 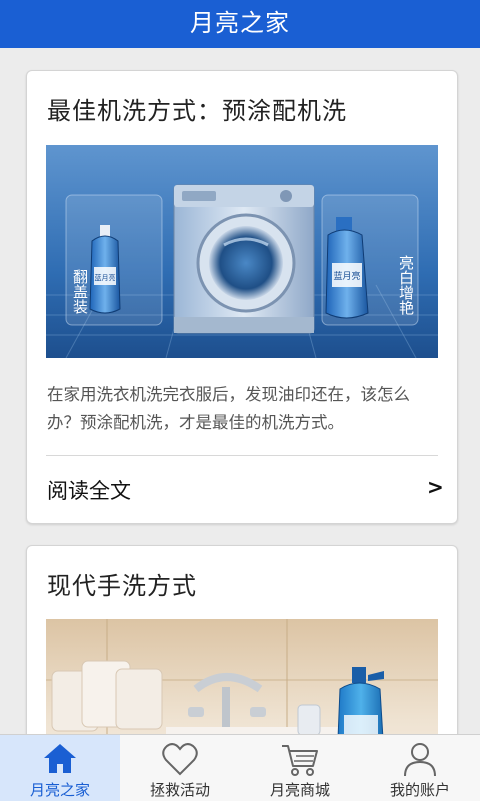 I want to click on chevron-right-icon: >, so click(x=435, y=487).